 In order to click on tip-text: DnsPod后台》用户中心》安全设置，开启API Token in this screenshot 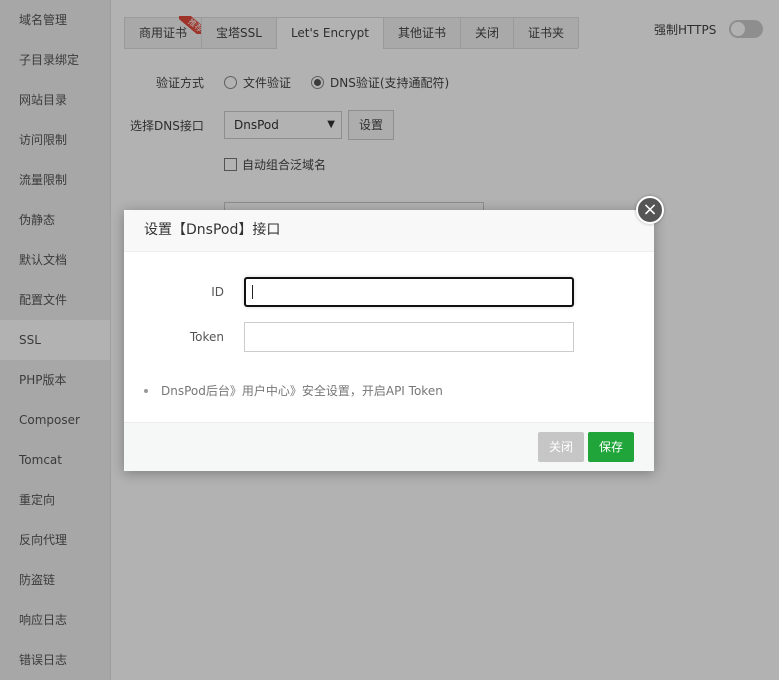, I will do `click(302, 391)`.